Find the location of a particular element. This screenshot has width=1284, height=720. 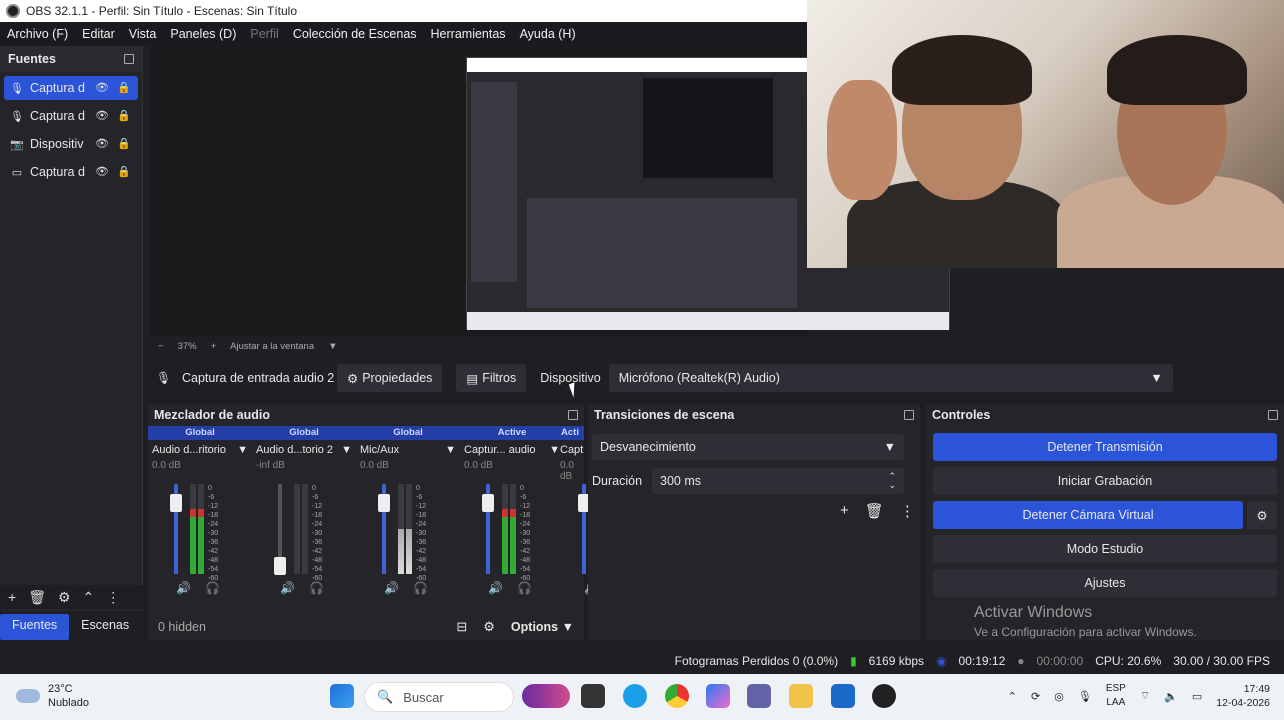

gear-icon: ⚙ is located at coordinates (64, 597).